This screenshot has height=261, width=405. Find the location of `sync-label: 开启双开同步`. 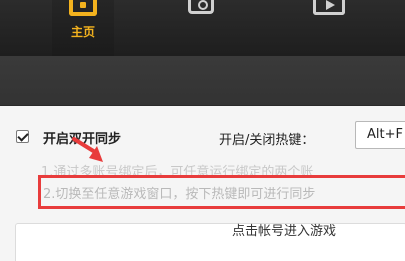

sync-label: 开启双开同步 is located at coordinates (82, 139).